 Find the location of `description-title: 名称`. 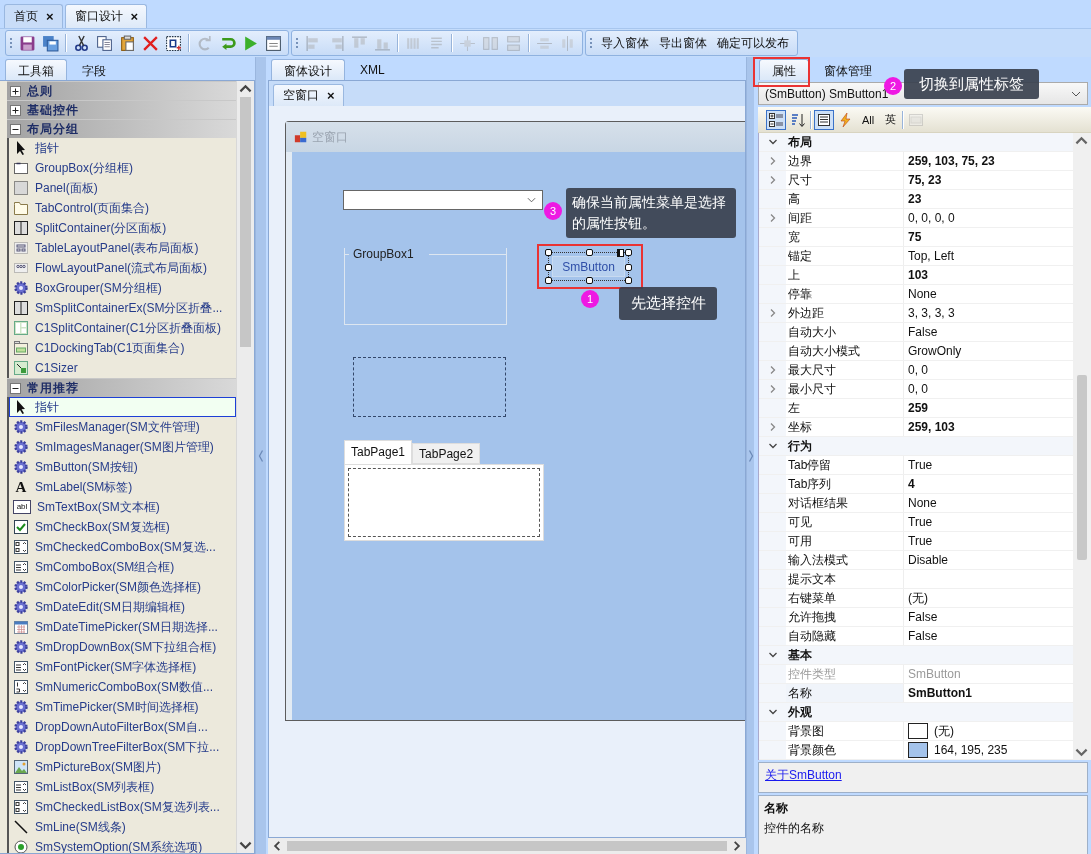

description-title: 名称 is located at coordinates (776, 808).